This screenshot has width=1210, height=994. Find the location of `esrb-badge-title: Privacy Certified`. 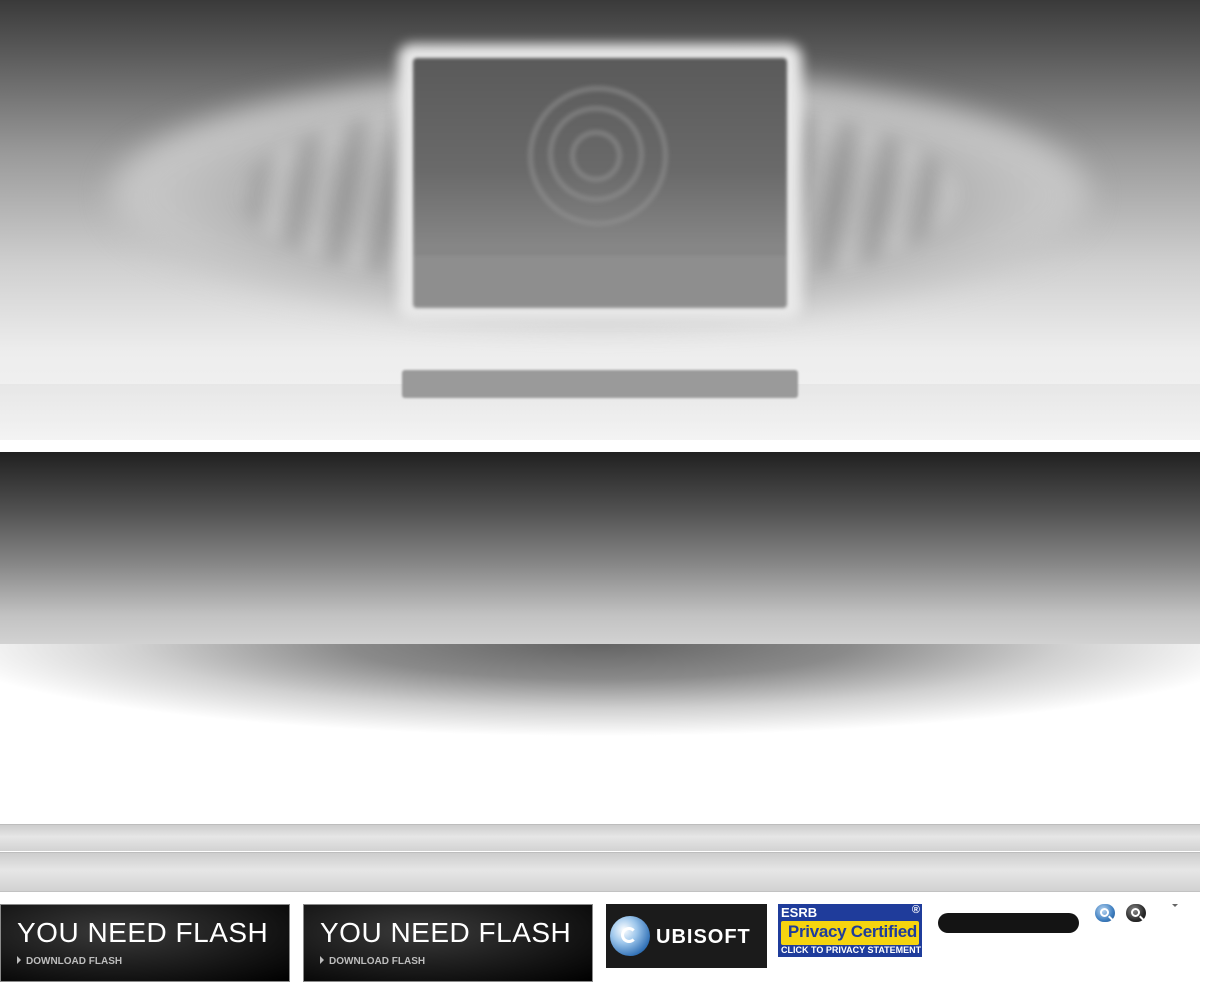

esrb-badge-title: Privacy Certified is located at coordinates (852, 931).